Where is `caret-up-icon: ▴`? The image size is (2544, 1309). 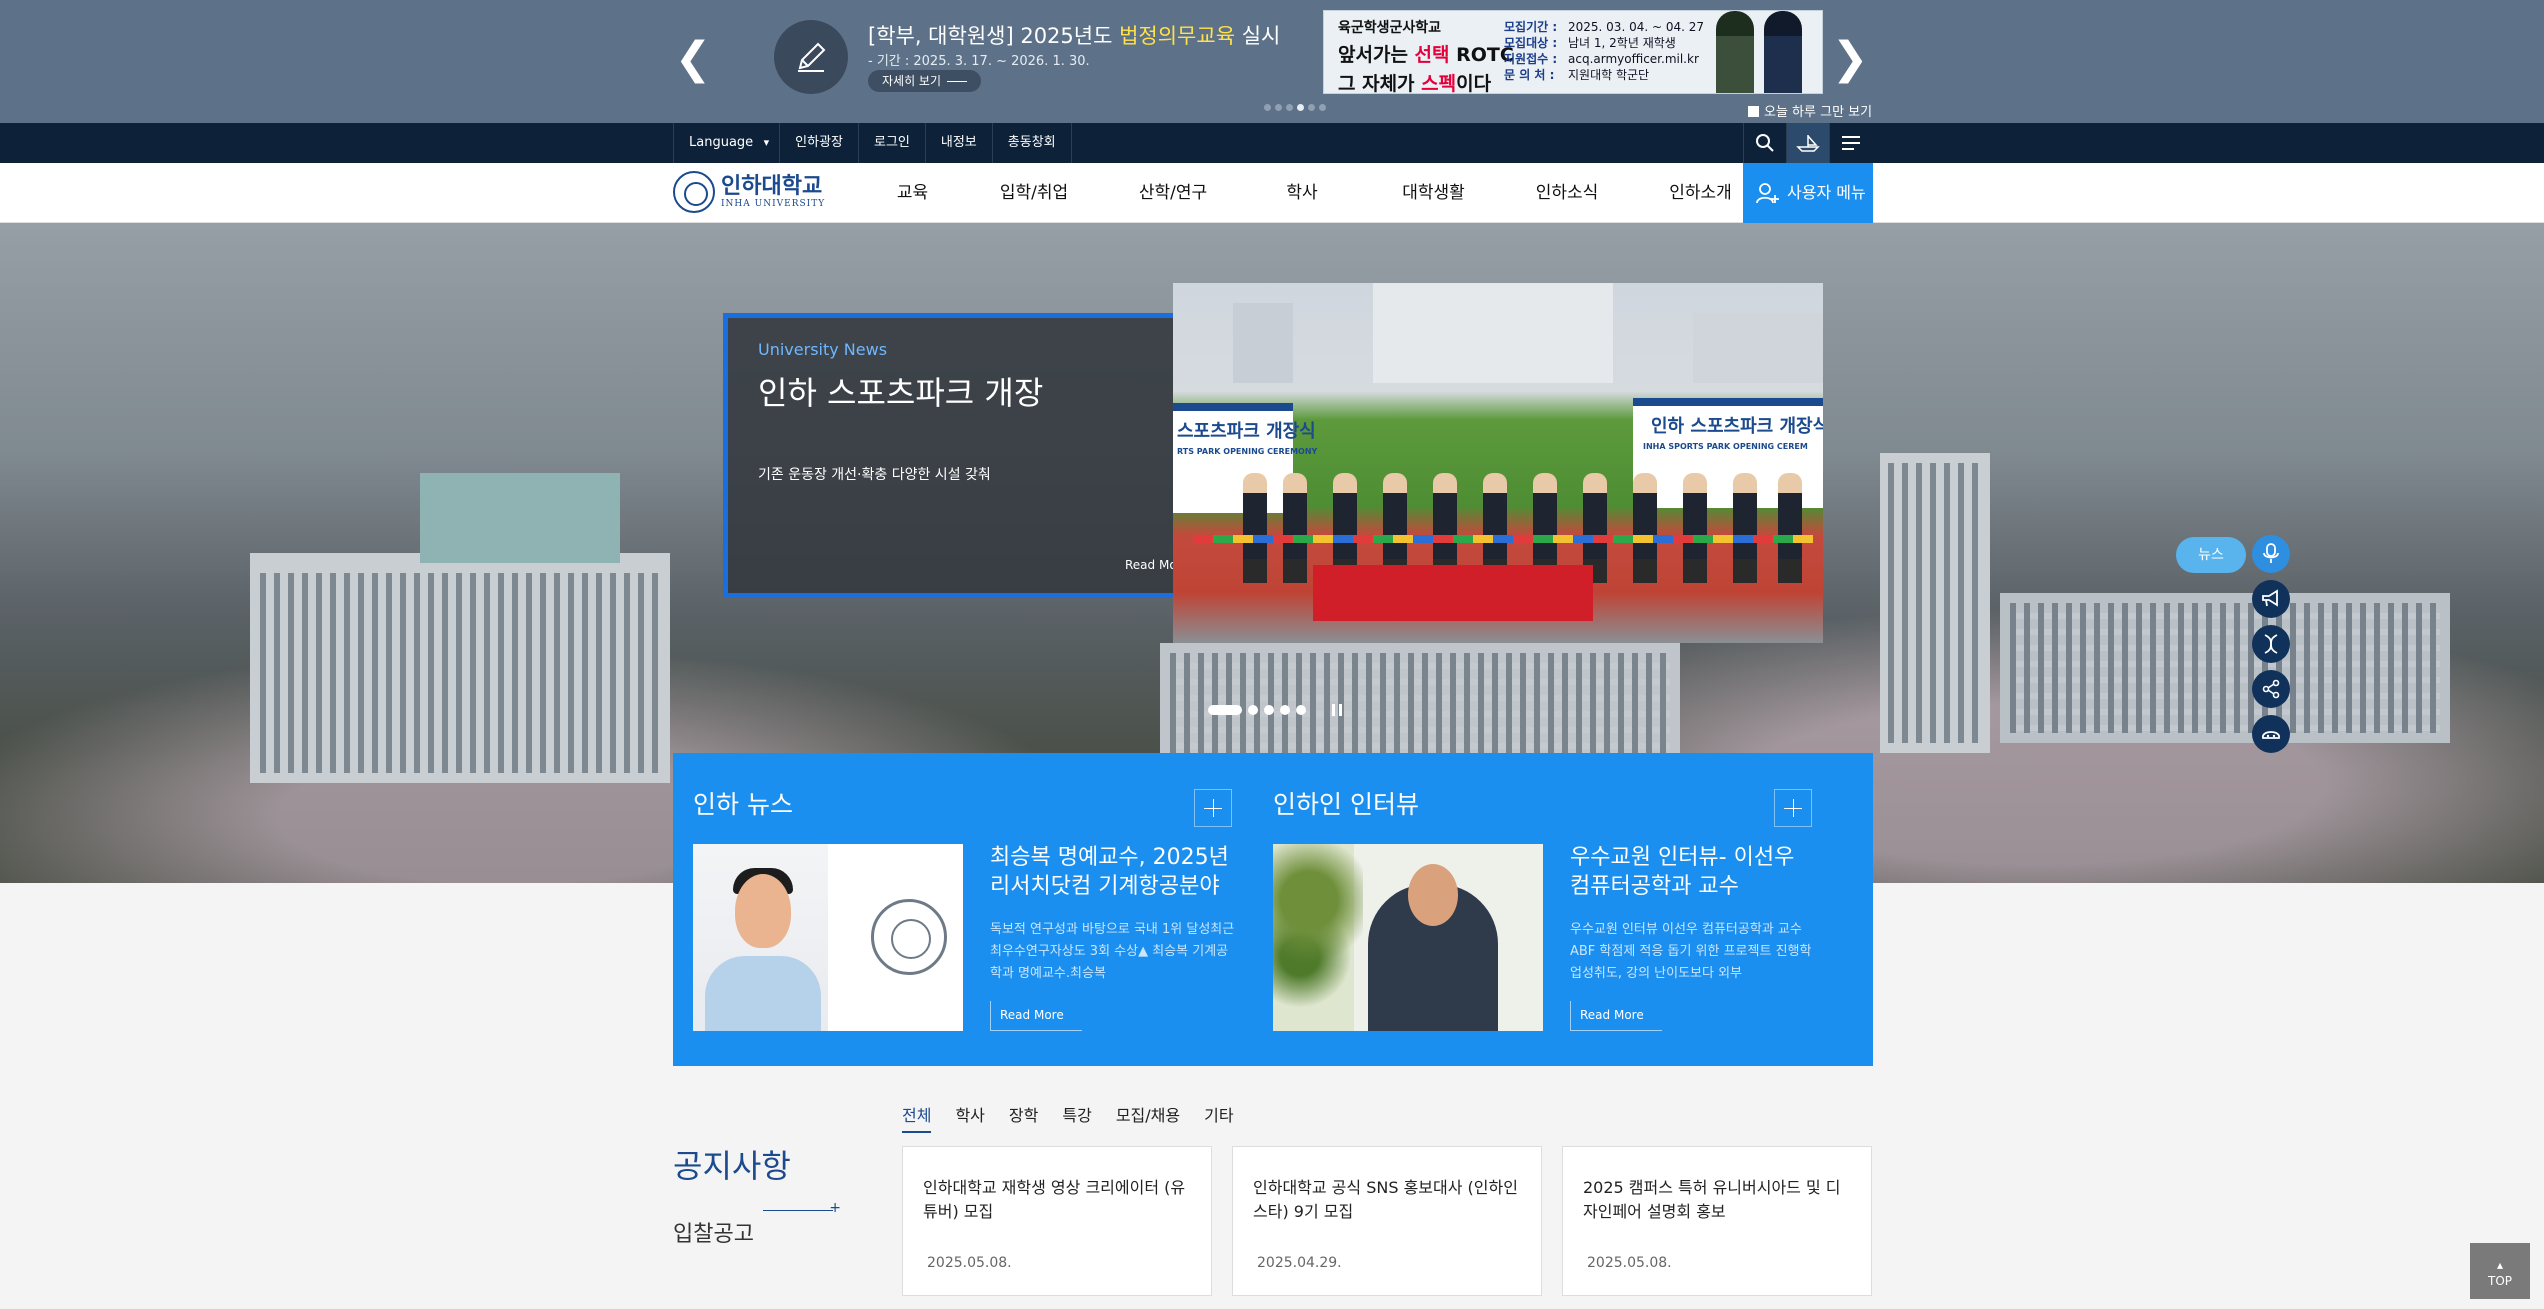
caret-up-icon: ▴ is located at coordinates (2500, 1265).